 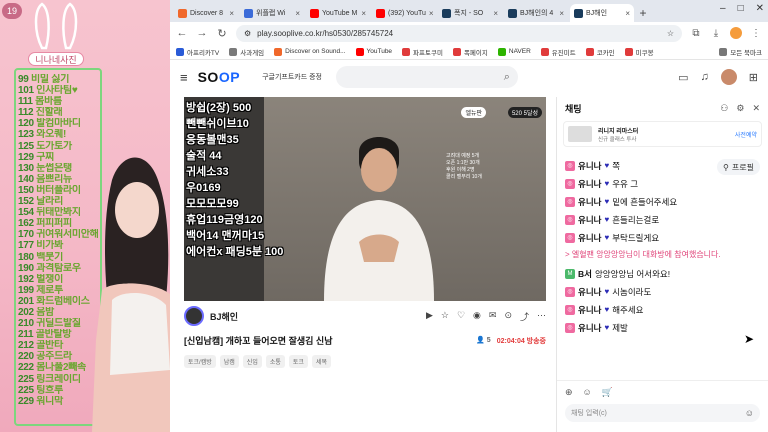 What do you see at coordinates (602, 13) in the screenshot?
I see `browser-tab: BJ해인 ×` at bounding box center [602, 13].